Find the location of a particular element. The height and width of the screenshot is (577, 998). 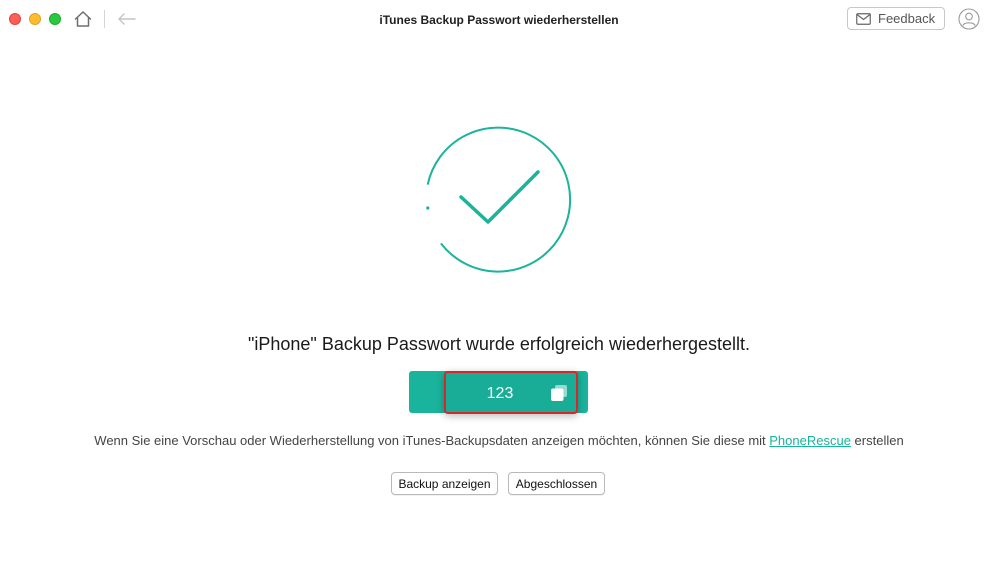

feedback-button: Feedback is located at coordinates (896, 18).